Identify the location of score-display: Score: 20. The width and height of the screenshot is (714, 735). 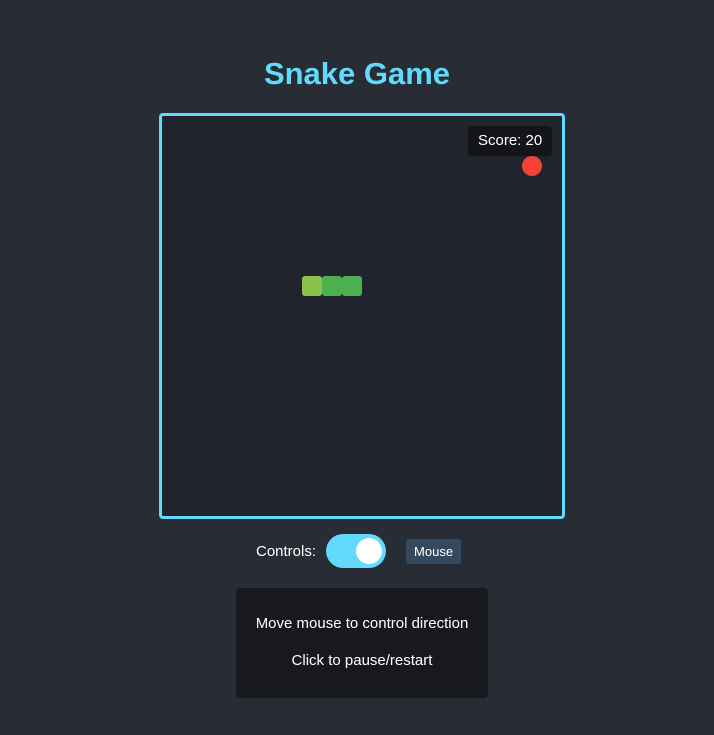
(510, 141).